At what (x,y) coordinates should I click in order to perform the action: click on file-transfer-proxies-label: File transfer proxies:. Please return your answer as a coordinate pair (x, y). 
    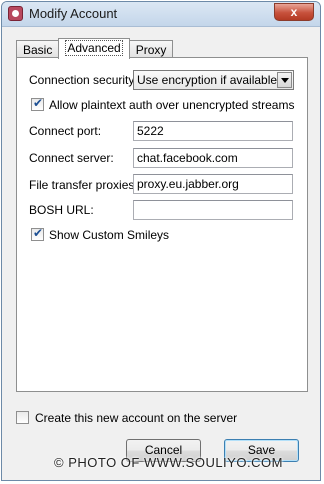
    Looking at the image, I should click on (83, 185).